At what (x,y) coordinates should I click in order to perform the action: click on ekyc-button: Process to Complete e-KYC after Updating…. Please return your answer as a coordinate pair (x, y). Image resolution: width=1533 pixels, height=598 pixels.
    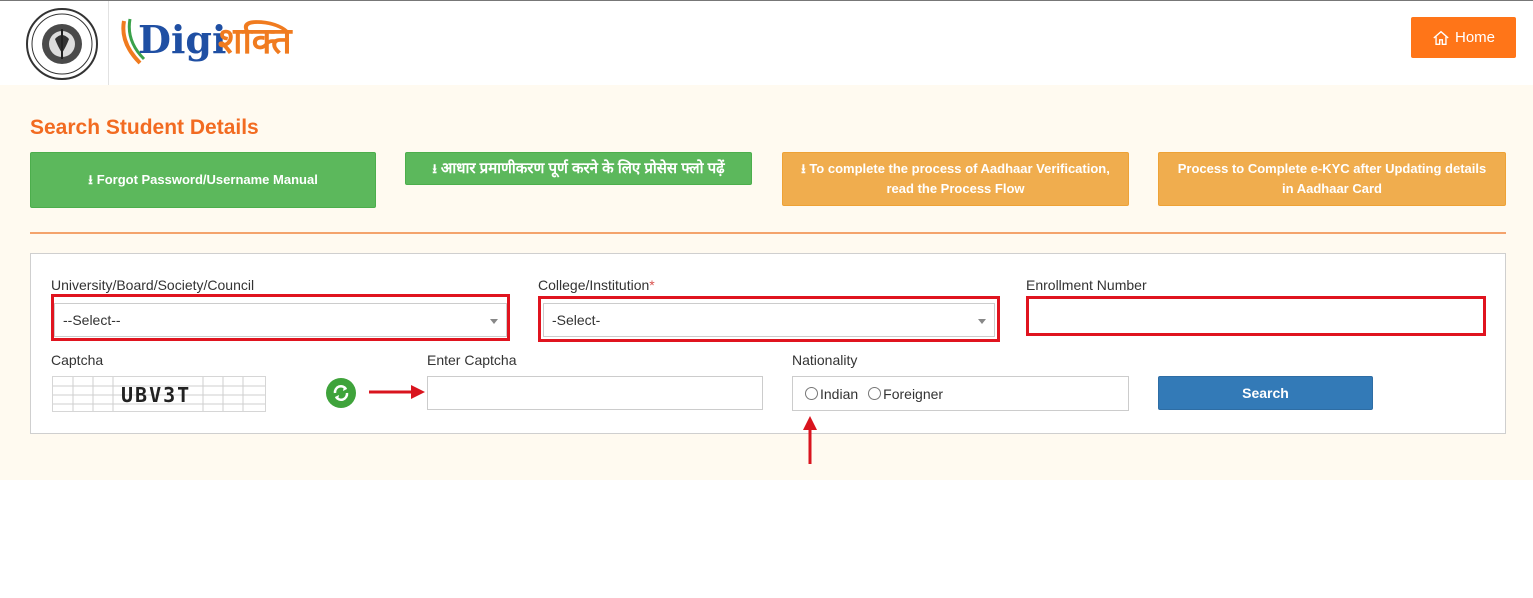
    Looking at the image, I should click on (1332, 179).